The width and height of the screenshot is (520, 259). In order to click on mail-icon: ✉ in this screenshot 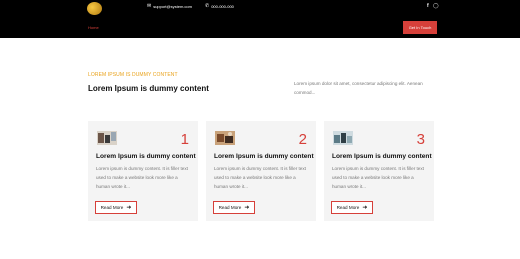, I will do `click(149, 6)`.